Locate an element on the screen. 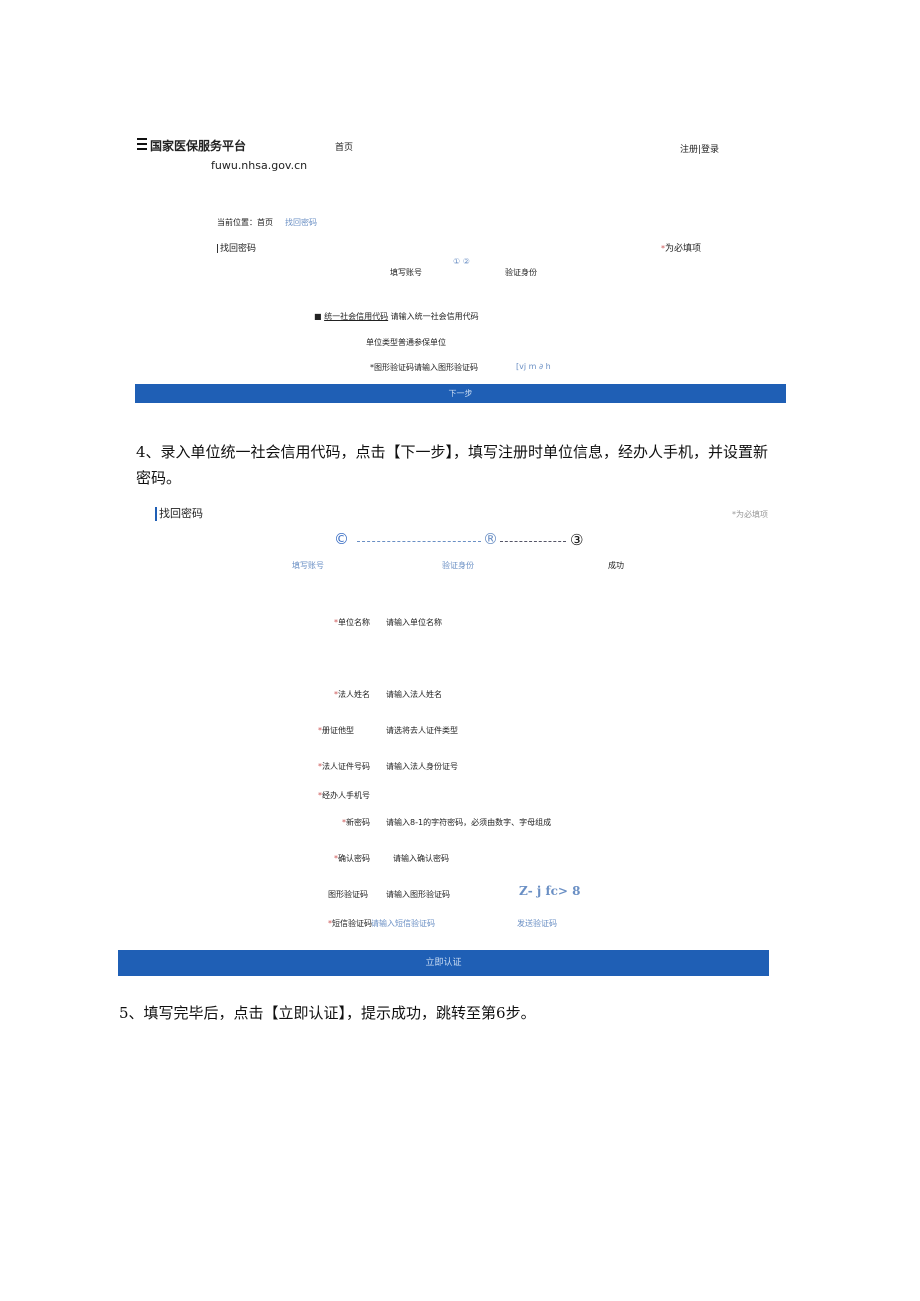 The height and width of the screenshot is (1301, 920). form2-step1-label: 填写账号 is located at coordinates (308, 565).